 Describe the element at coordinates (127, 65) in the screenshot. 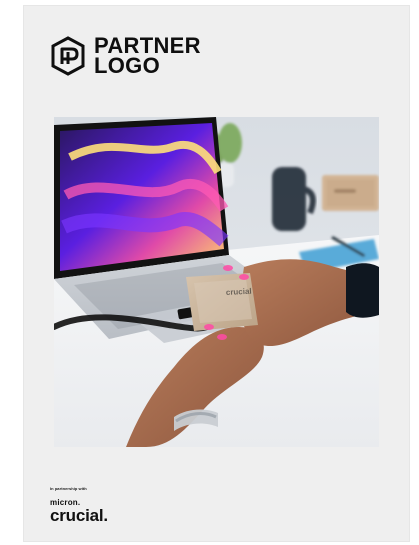

I see `partner-logo-line2: LOGO` at that location.